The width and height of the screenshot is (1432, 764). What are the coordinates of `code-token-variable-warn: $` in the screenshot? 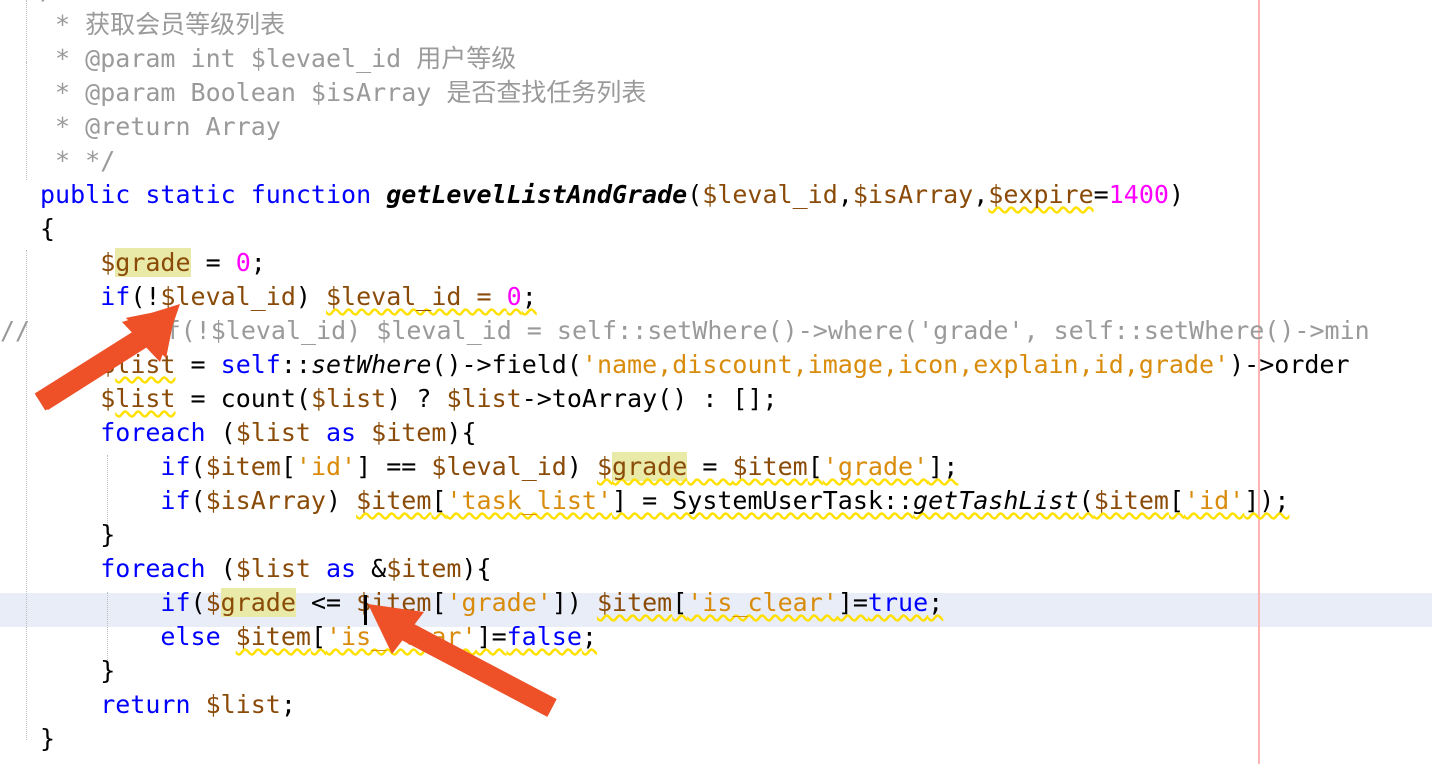 It's located at (604, 466).